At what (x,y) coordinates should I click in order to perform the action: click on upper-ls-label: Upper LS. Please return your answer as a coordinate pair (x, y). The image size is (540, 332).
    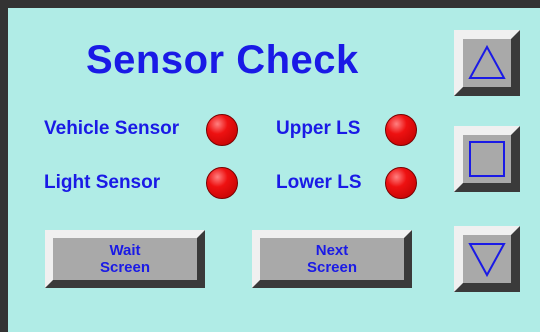
    Looking at the image, I should click on (318, 128).